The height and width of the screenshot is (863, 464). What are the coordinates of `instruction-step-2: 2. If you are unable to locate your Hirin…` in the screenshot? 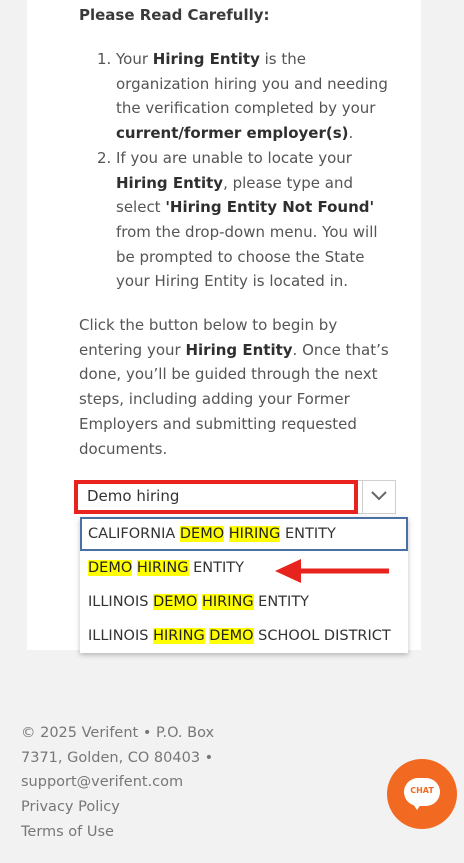 It's located at (247, 220).